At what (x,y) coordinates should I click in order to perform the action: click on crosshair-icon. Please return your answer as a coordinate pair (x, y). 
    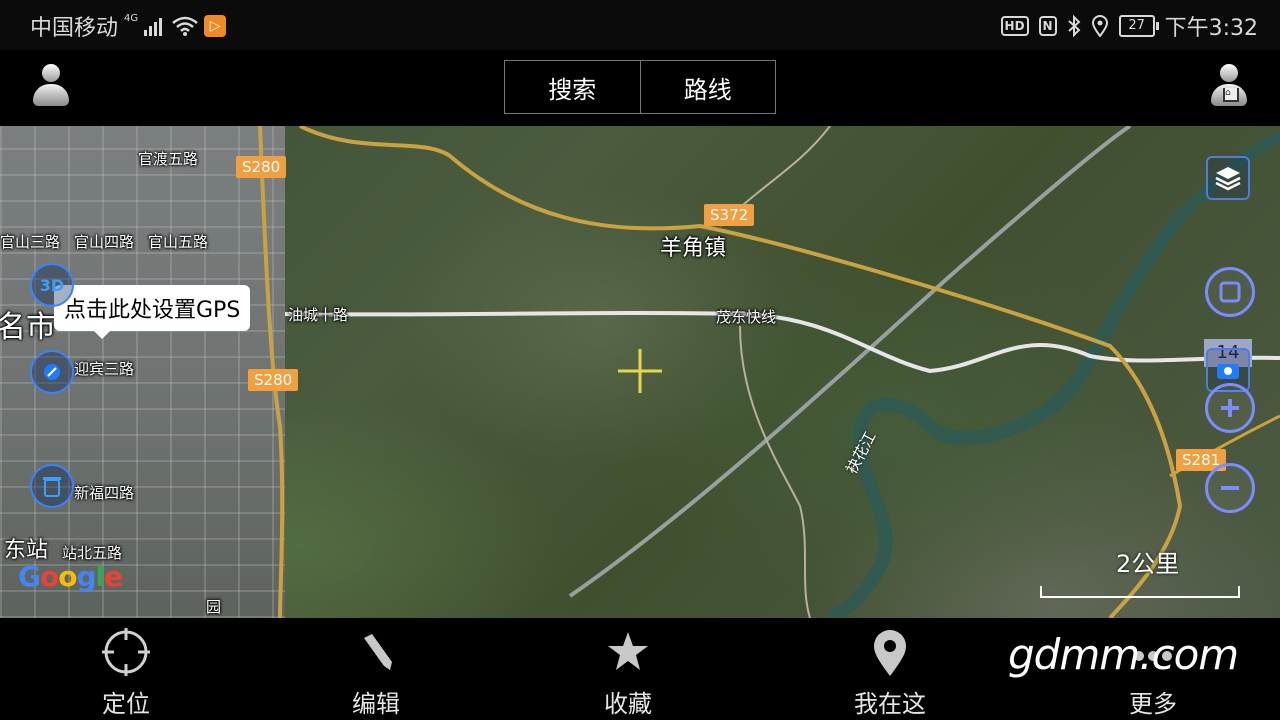
    Looking at the image, I should click on (640, 371).